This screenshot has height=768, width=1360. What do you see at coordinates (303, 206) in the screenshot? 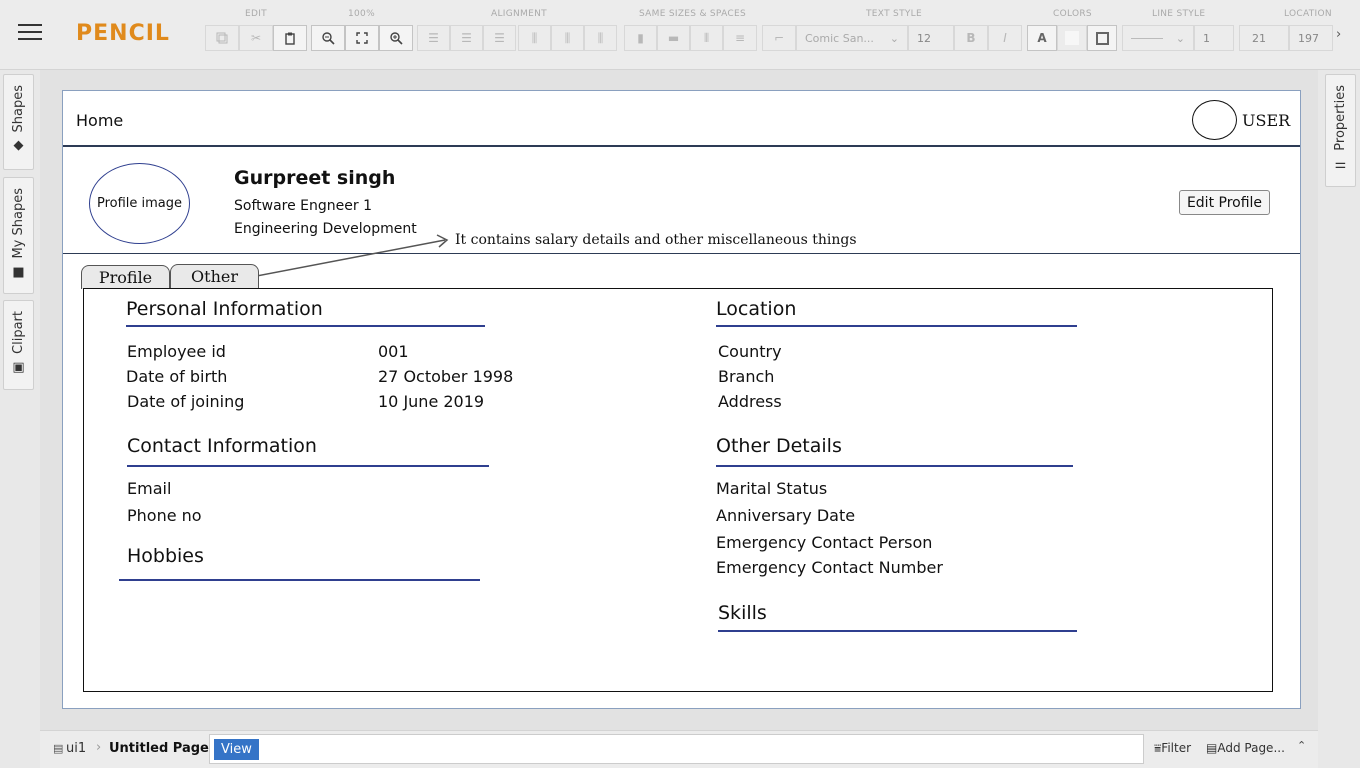
I see `user-role: Software Engneer 1` at bounding box center [303, 206].